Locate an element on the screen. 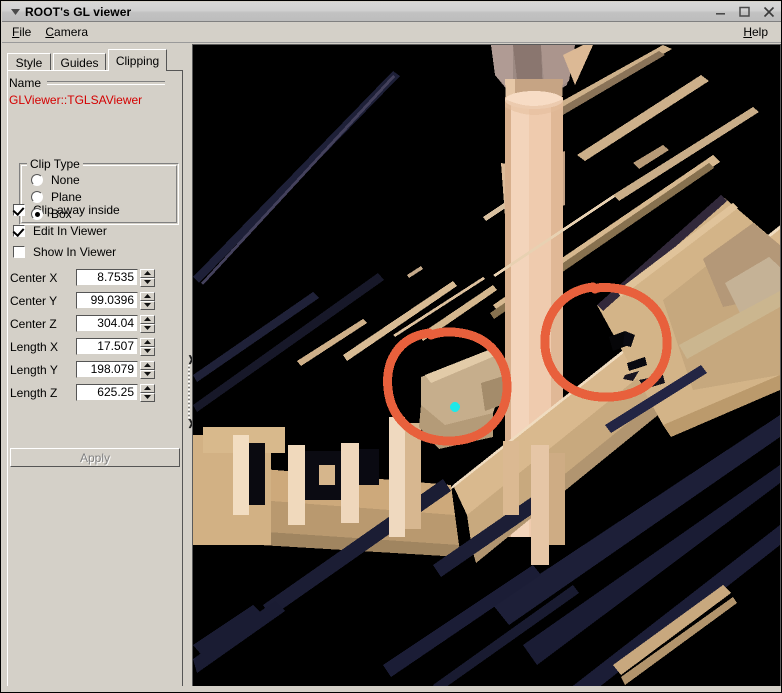 Image resolution: width=782 pixels, height=693 pixels. show-in-viewer-box is located at coordinates (19, 252).